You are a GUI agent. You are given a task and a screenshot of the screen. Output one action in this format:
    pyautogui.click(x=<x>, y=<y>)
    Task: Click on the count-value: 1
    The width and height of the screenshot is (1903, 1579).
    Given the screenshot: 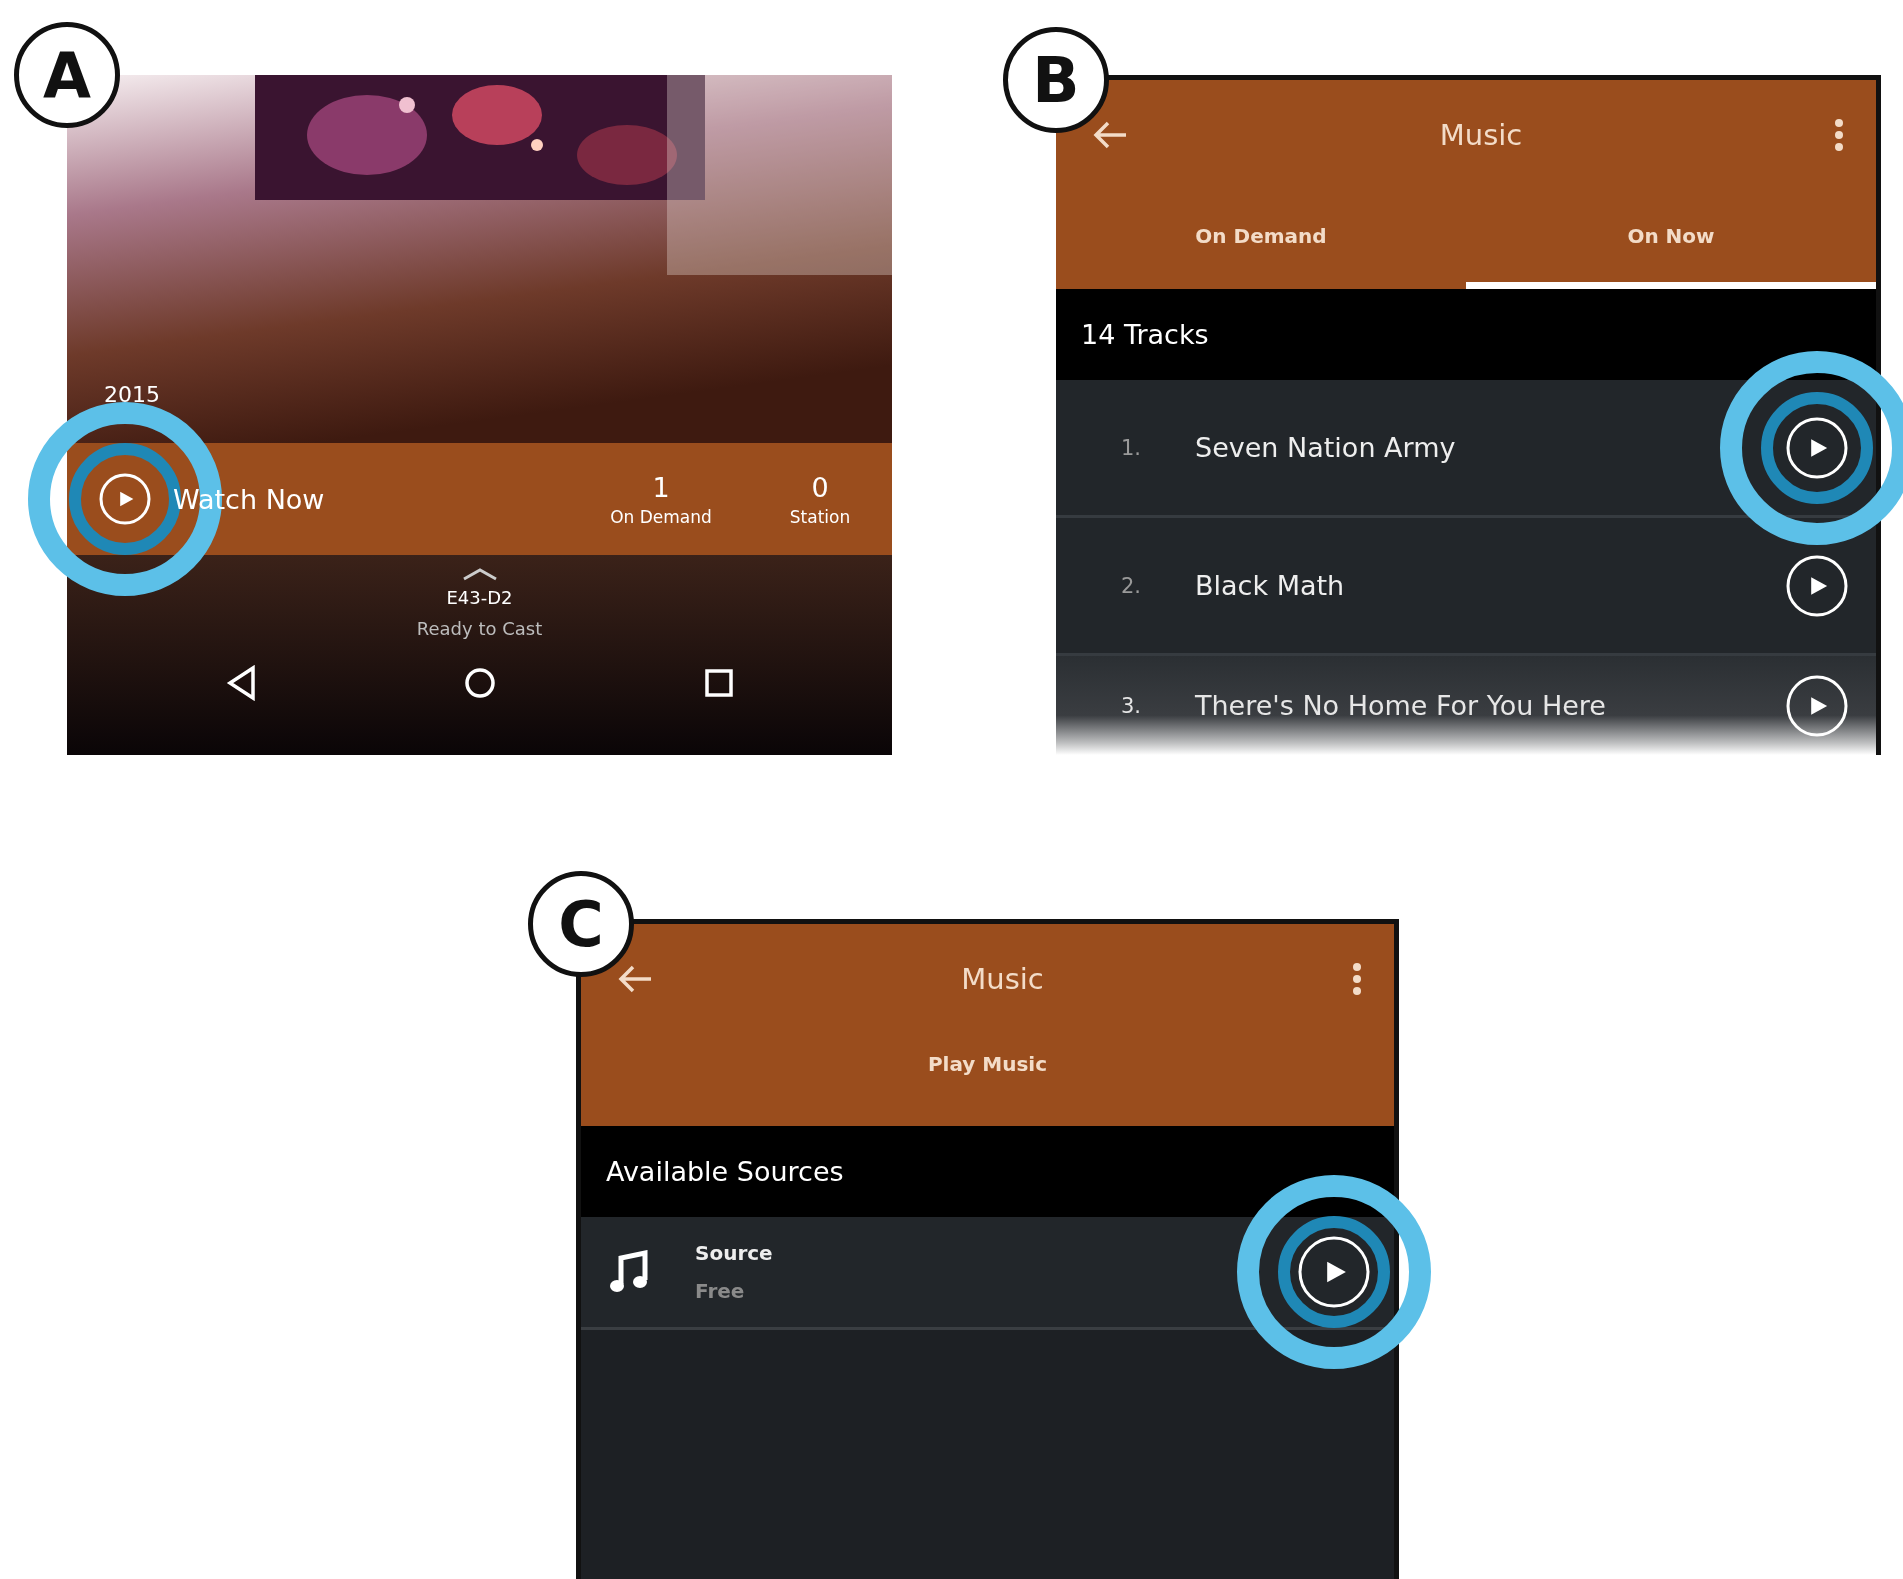 What is the action you would take?
    pyautogui.click(x=661, y=487)
    